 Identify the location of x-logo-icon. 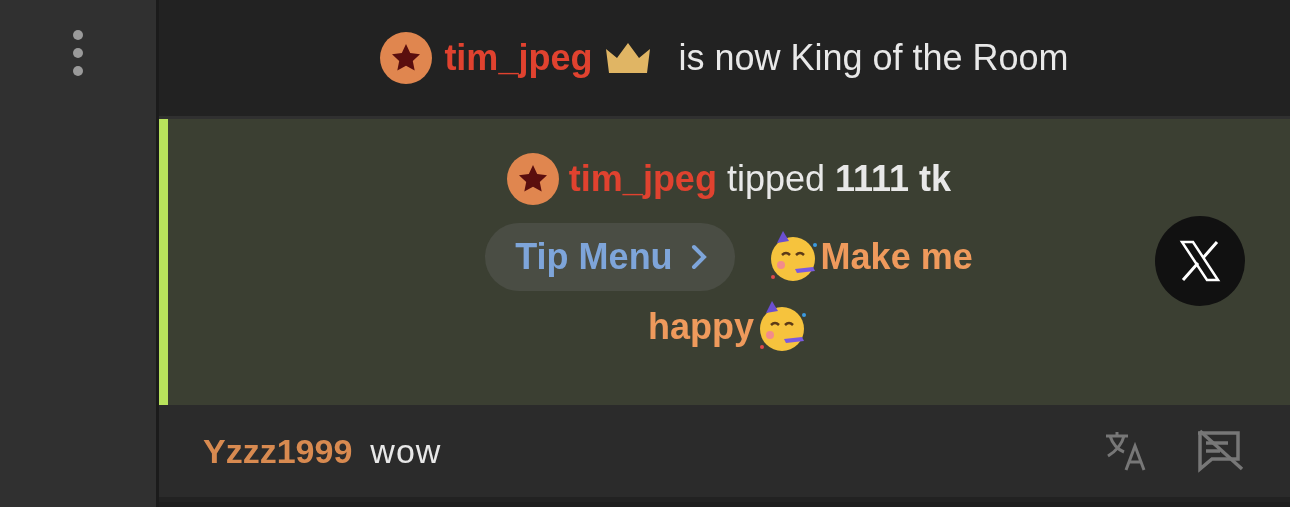
(1200, 261).